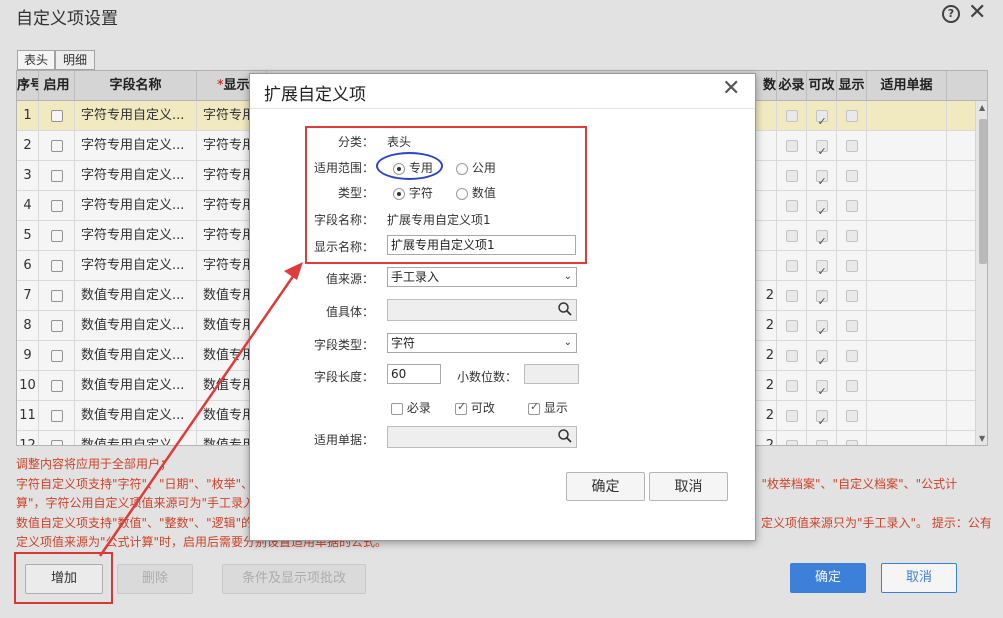 This screenshot has height=618, width=1003. I want to click on required-option: 必录, so click(411, 407).